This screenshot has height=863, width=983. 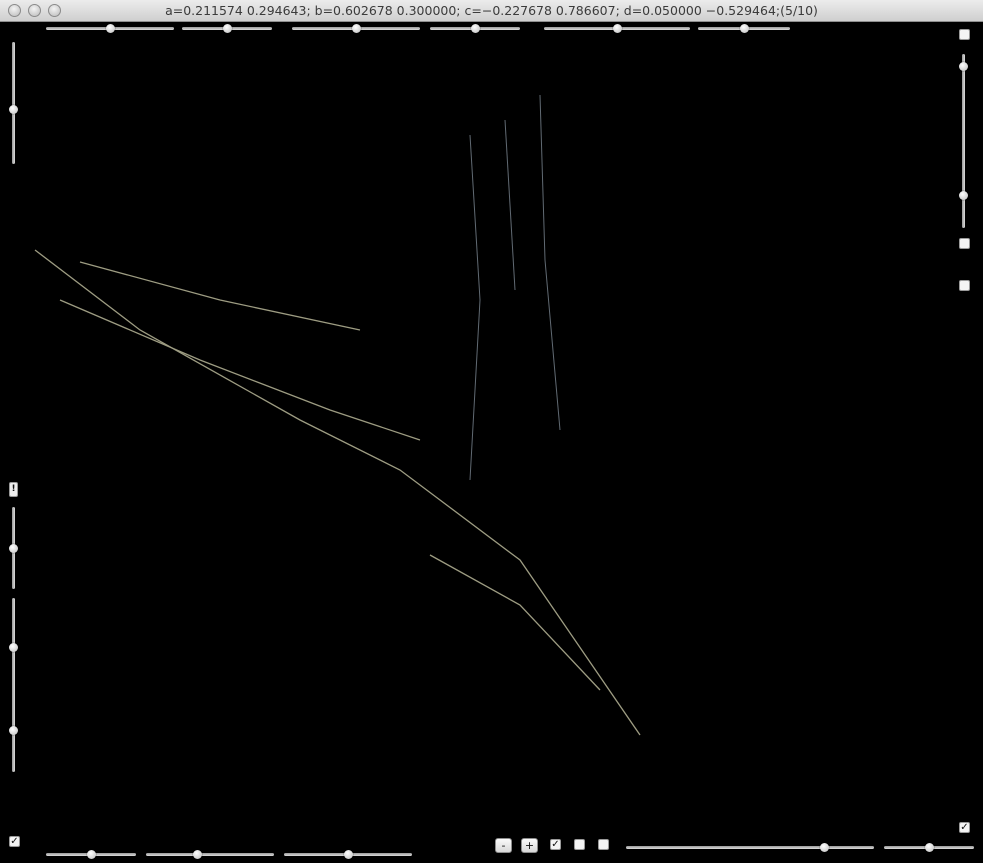 I want to click on left-slider-2-knob, so click(x=13, y=548).